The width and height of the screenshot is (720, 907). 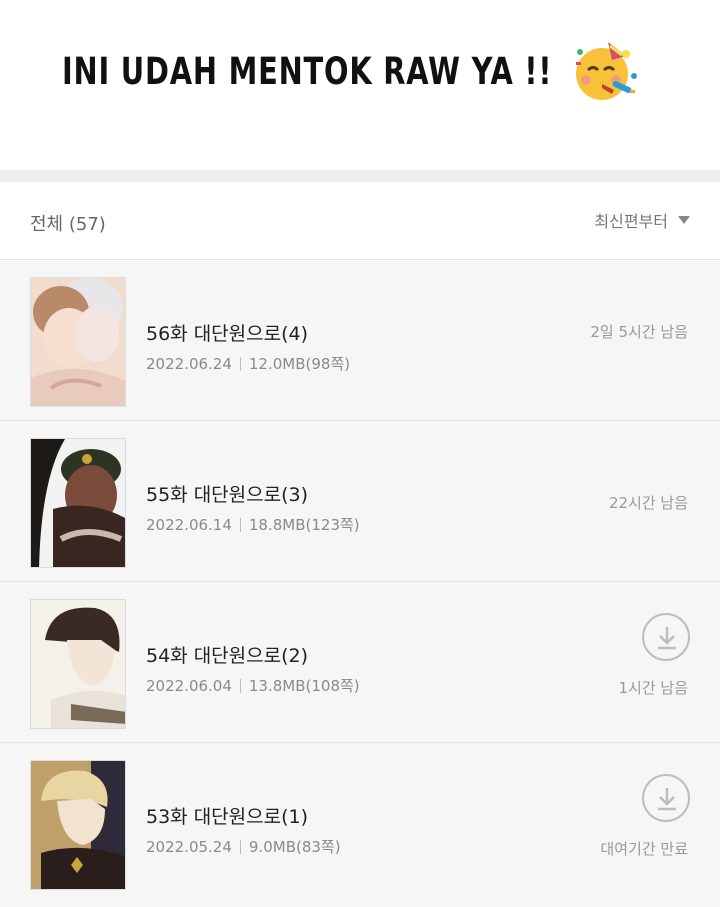 I want to click on rental-status: 대여기간 만료, so click(x=644, y=849).